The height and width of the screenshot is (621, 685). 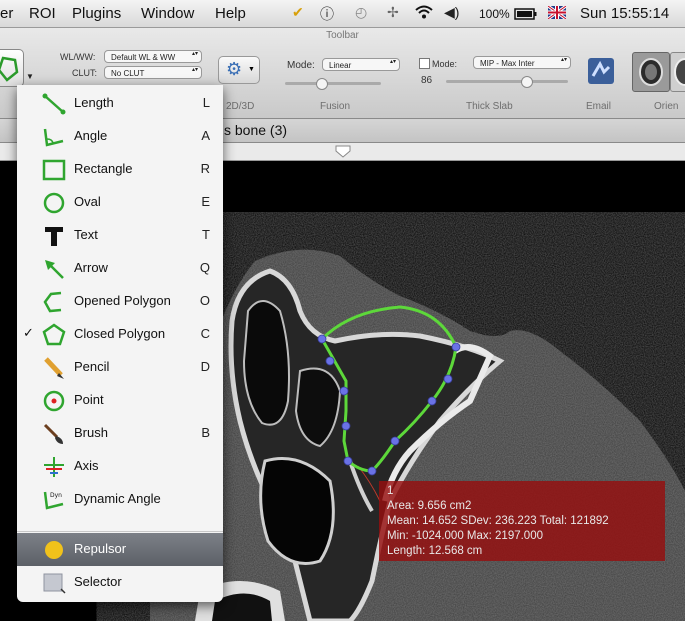 I want to click on menu-item-label: Oval, so click(x=87, y=201).